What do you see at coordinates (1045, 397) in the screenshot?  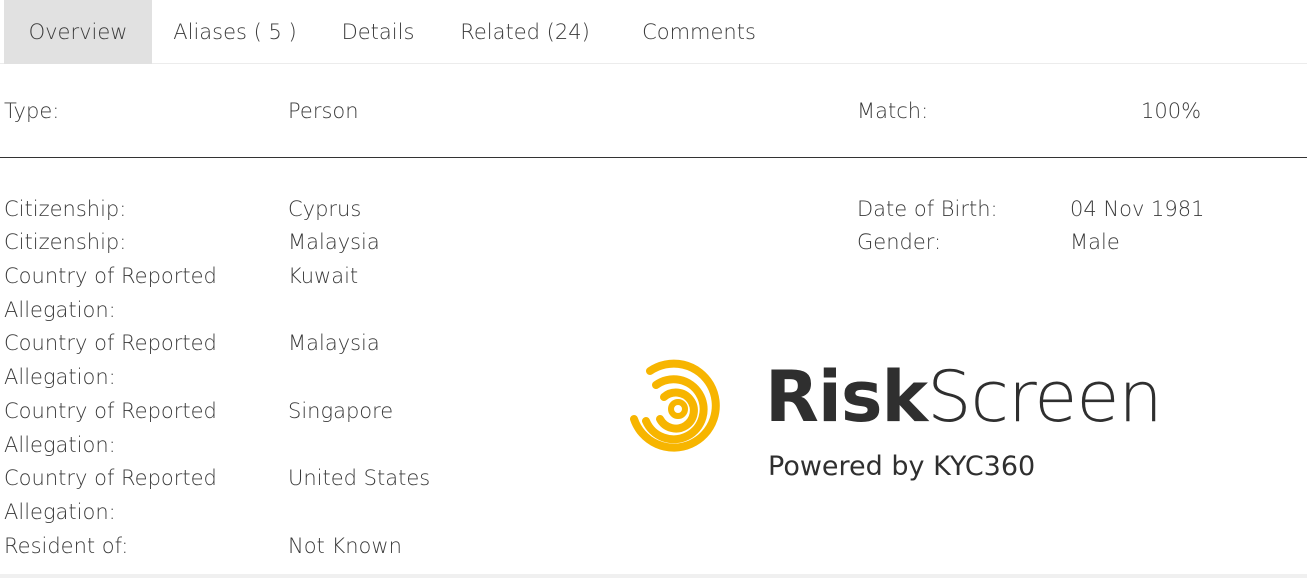 I see `brand-name-light: Screen` at bounding box center [1045, 397].